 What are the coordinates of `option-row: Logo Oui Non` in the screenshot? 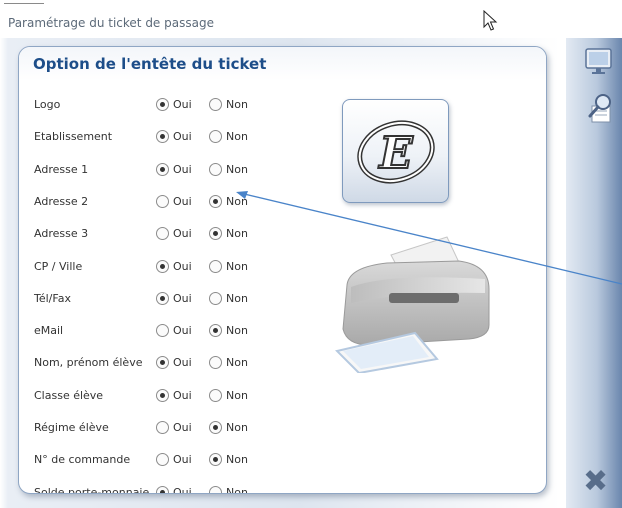 It's located at (169, 105).